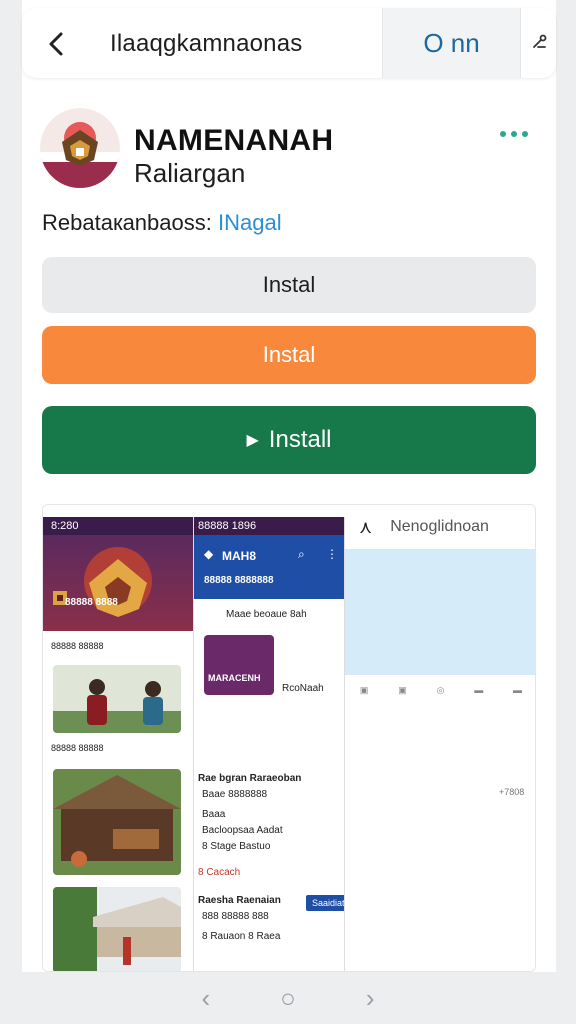 The image size is (576, 1024). What do you see at coordinates (301, 554) in the screenshot?
I see `search-icon: ⌕` at bounding box center [301, 554].